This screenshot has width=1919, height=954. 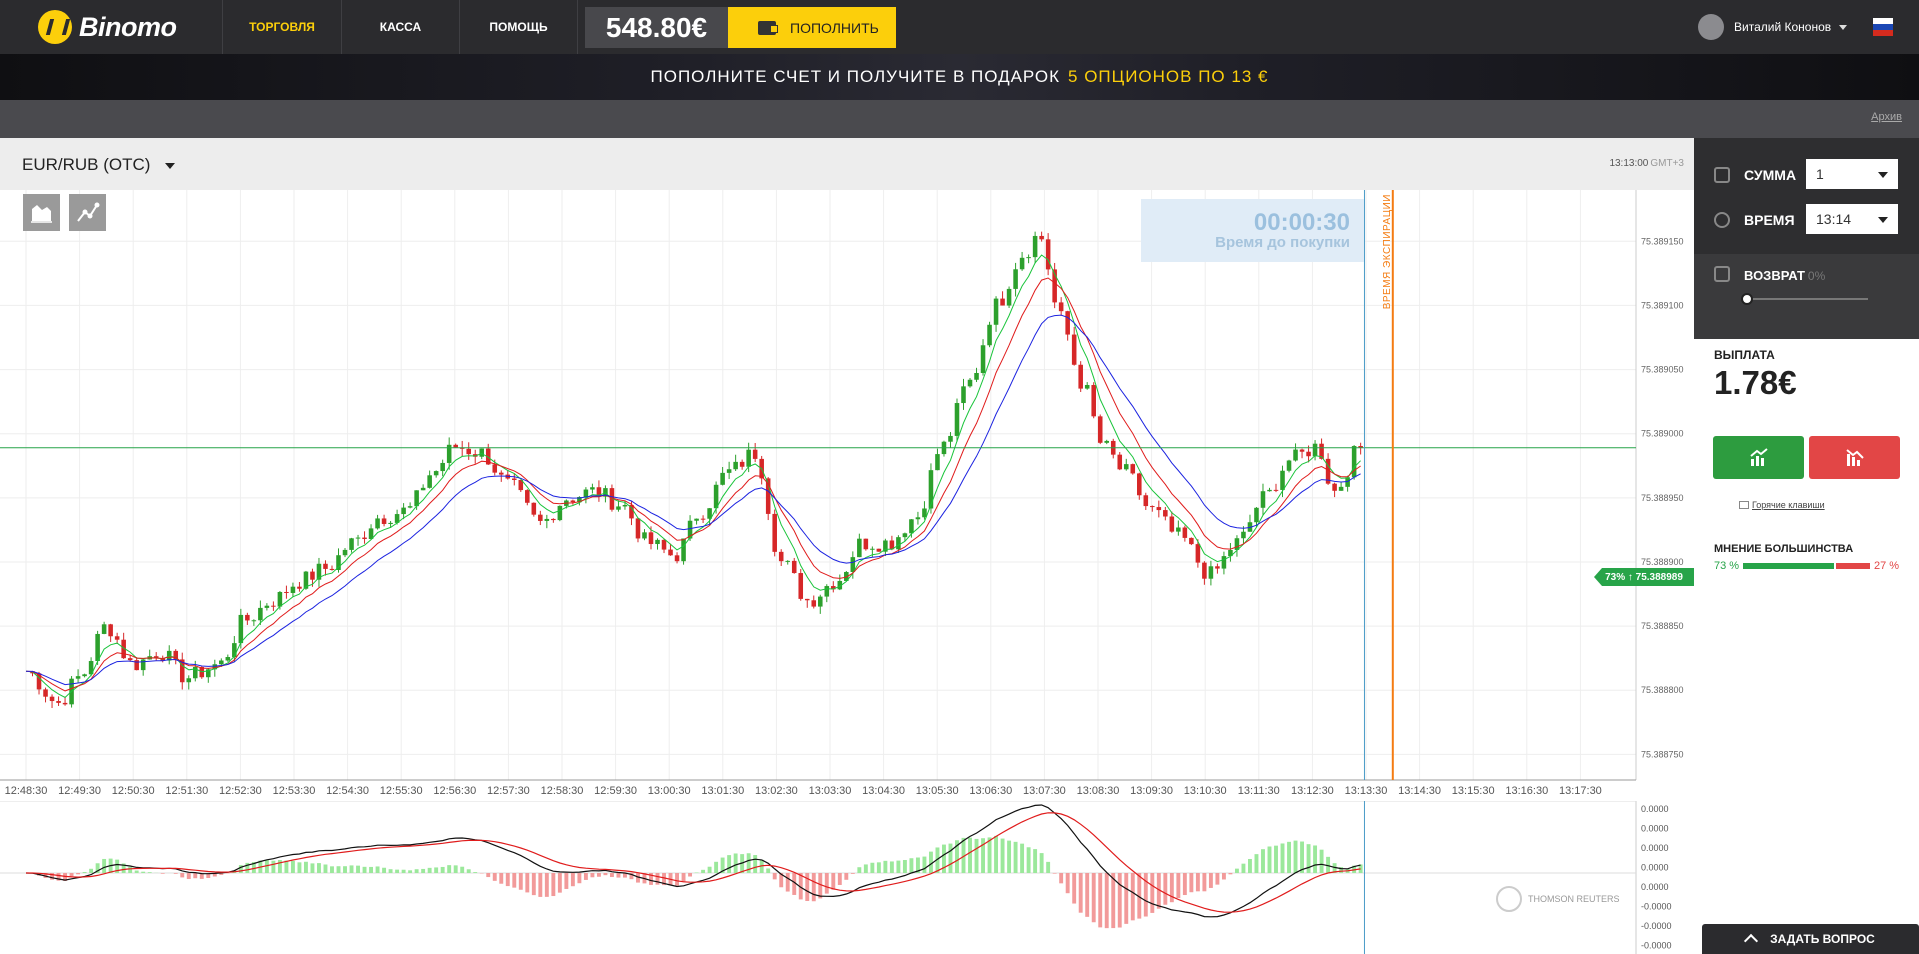 I want to click on timezone: GMT+3, so click(x=1667, y=163).